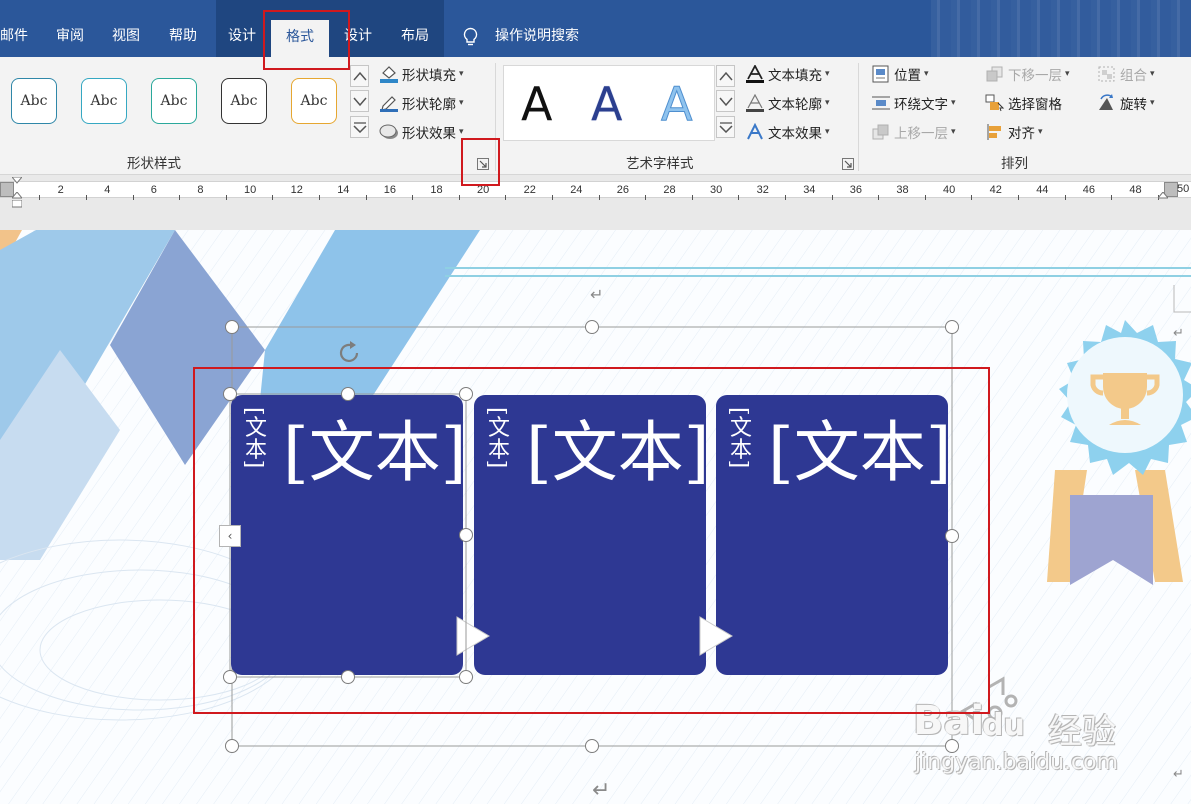  Describe the element at coordinates (952, 327) in the screenshot. I see `resize-handle-top-right` at that location.